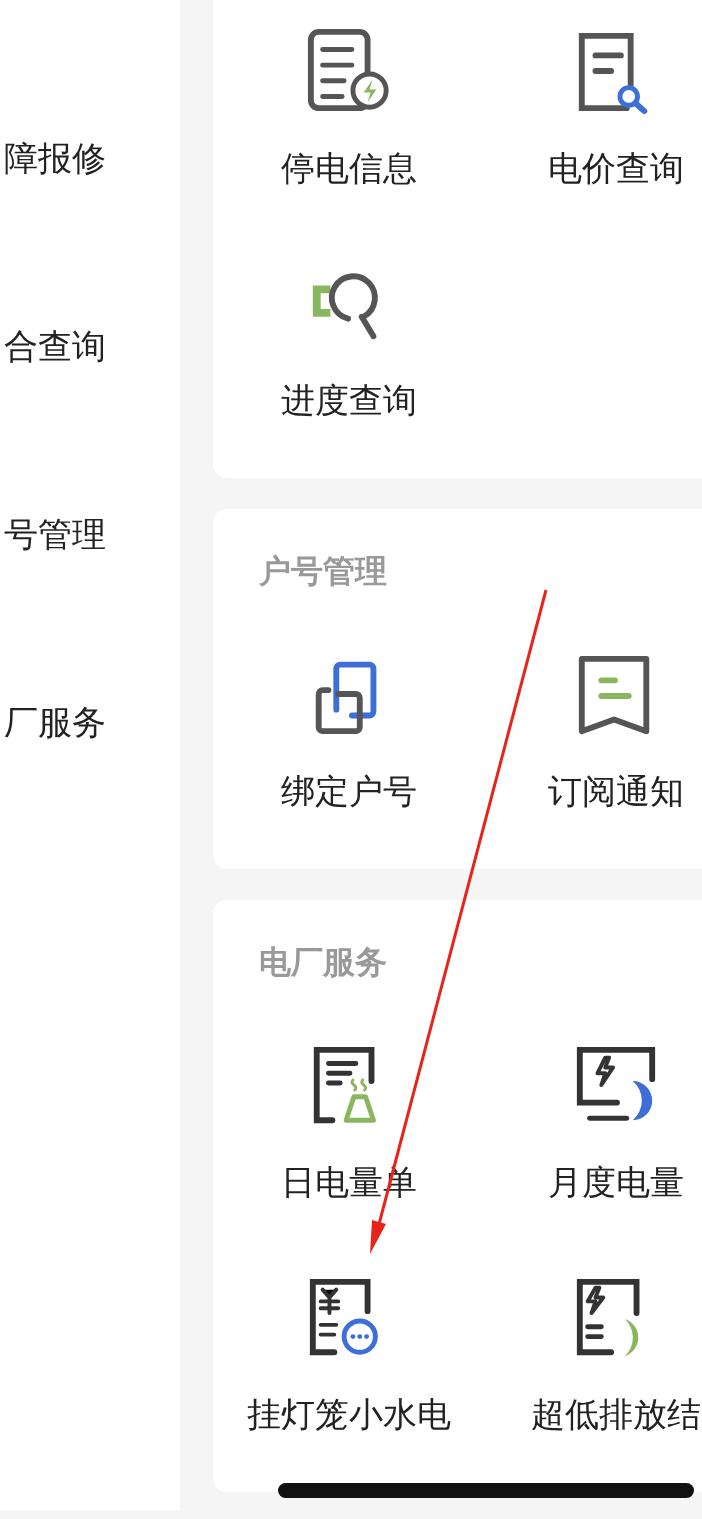 The height and width of the screenshot is (1519, 702). I want to click on sidebar-item: 号管理, so click(90, 534).